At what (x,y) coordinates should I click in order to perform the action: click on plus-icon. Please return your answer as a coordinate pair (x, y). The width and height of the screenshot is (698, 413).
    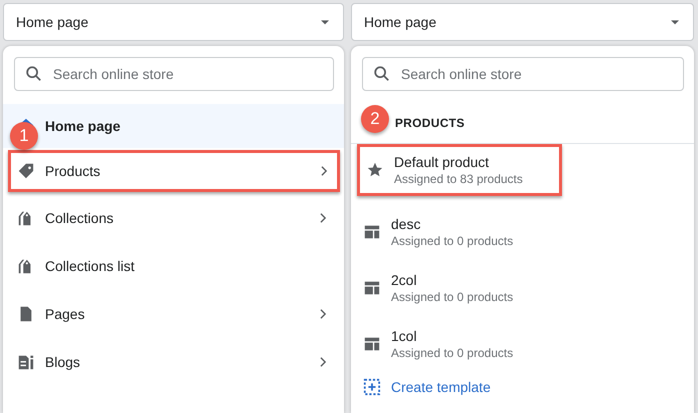
    Looking at the image, I should click on (372, 387).